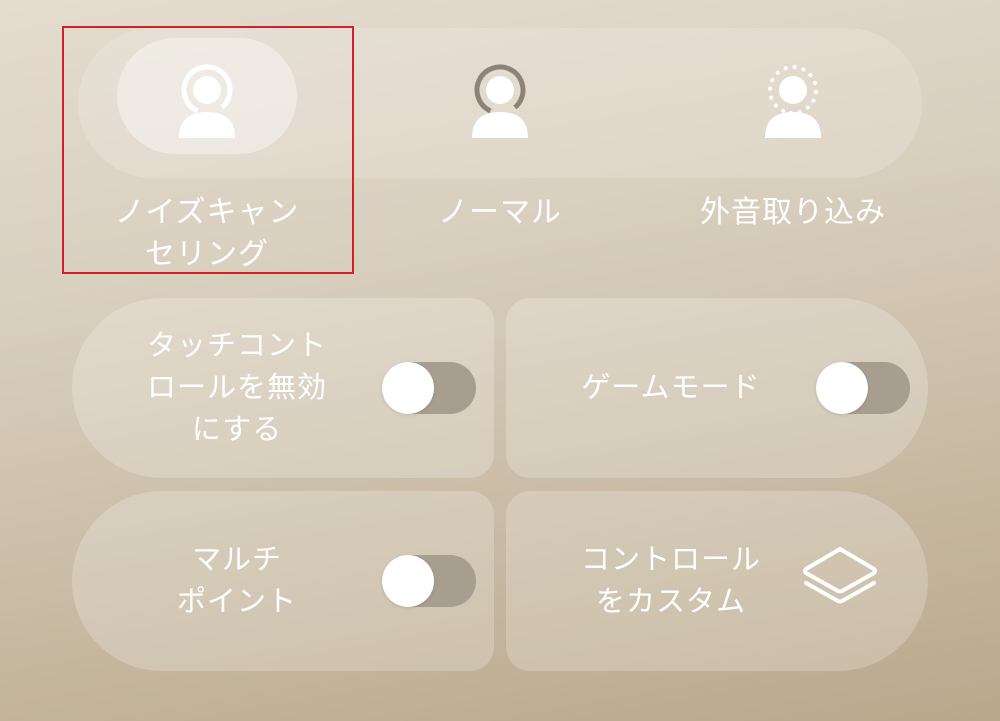  Describe the element at coordinates (207, 233) in the screenshot. I see `mode-noise-cancelling-label: ノイズキャン セリング` at that location.